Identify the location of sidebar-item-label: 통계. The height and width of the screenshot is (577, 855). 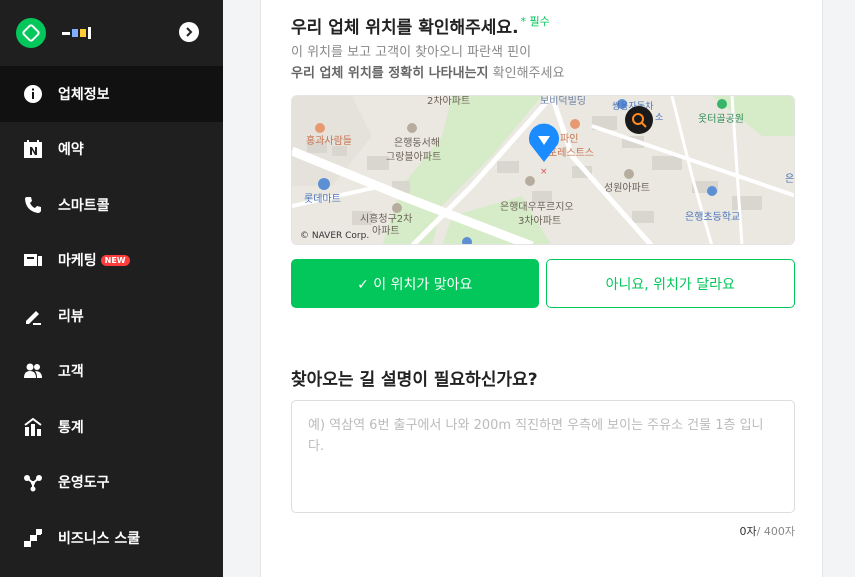
(71, 427).